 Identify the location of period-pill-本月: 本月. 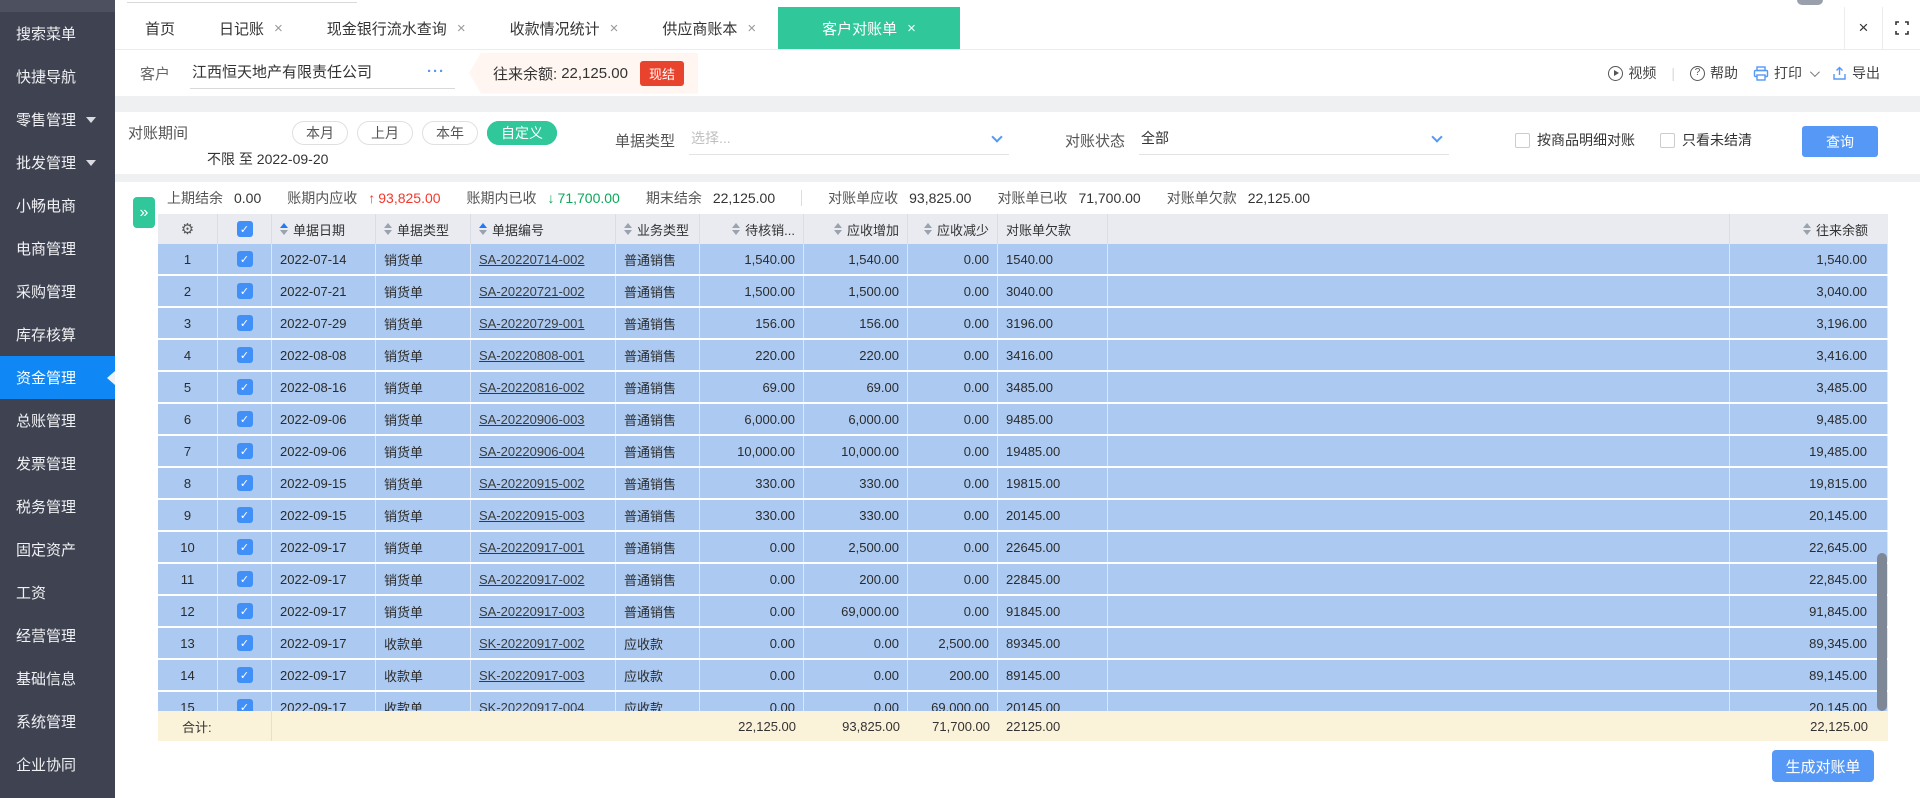
(320, 132).